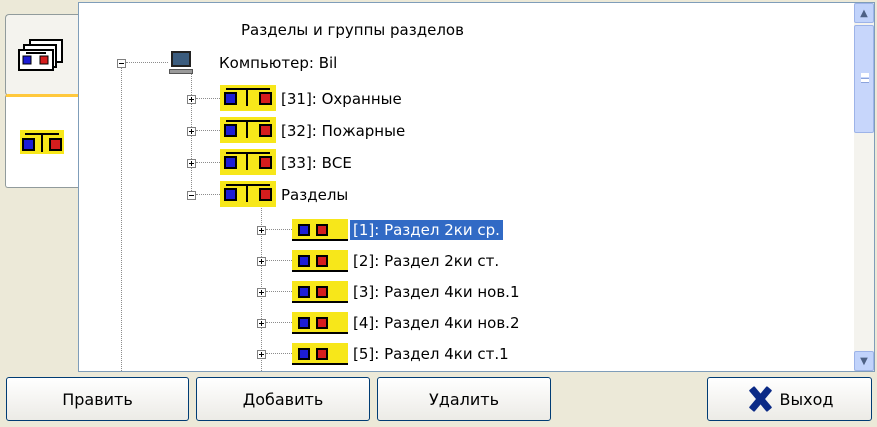 The width and height of the screenshot is (877, 427). What do you see at coordinates (436, 323) in the screenshot?
I see `tree-node-label: [4]: Раздел 4ки нов.2` at bounding box center [436, 323].